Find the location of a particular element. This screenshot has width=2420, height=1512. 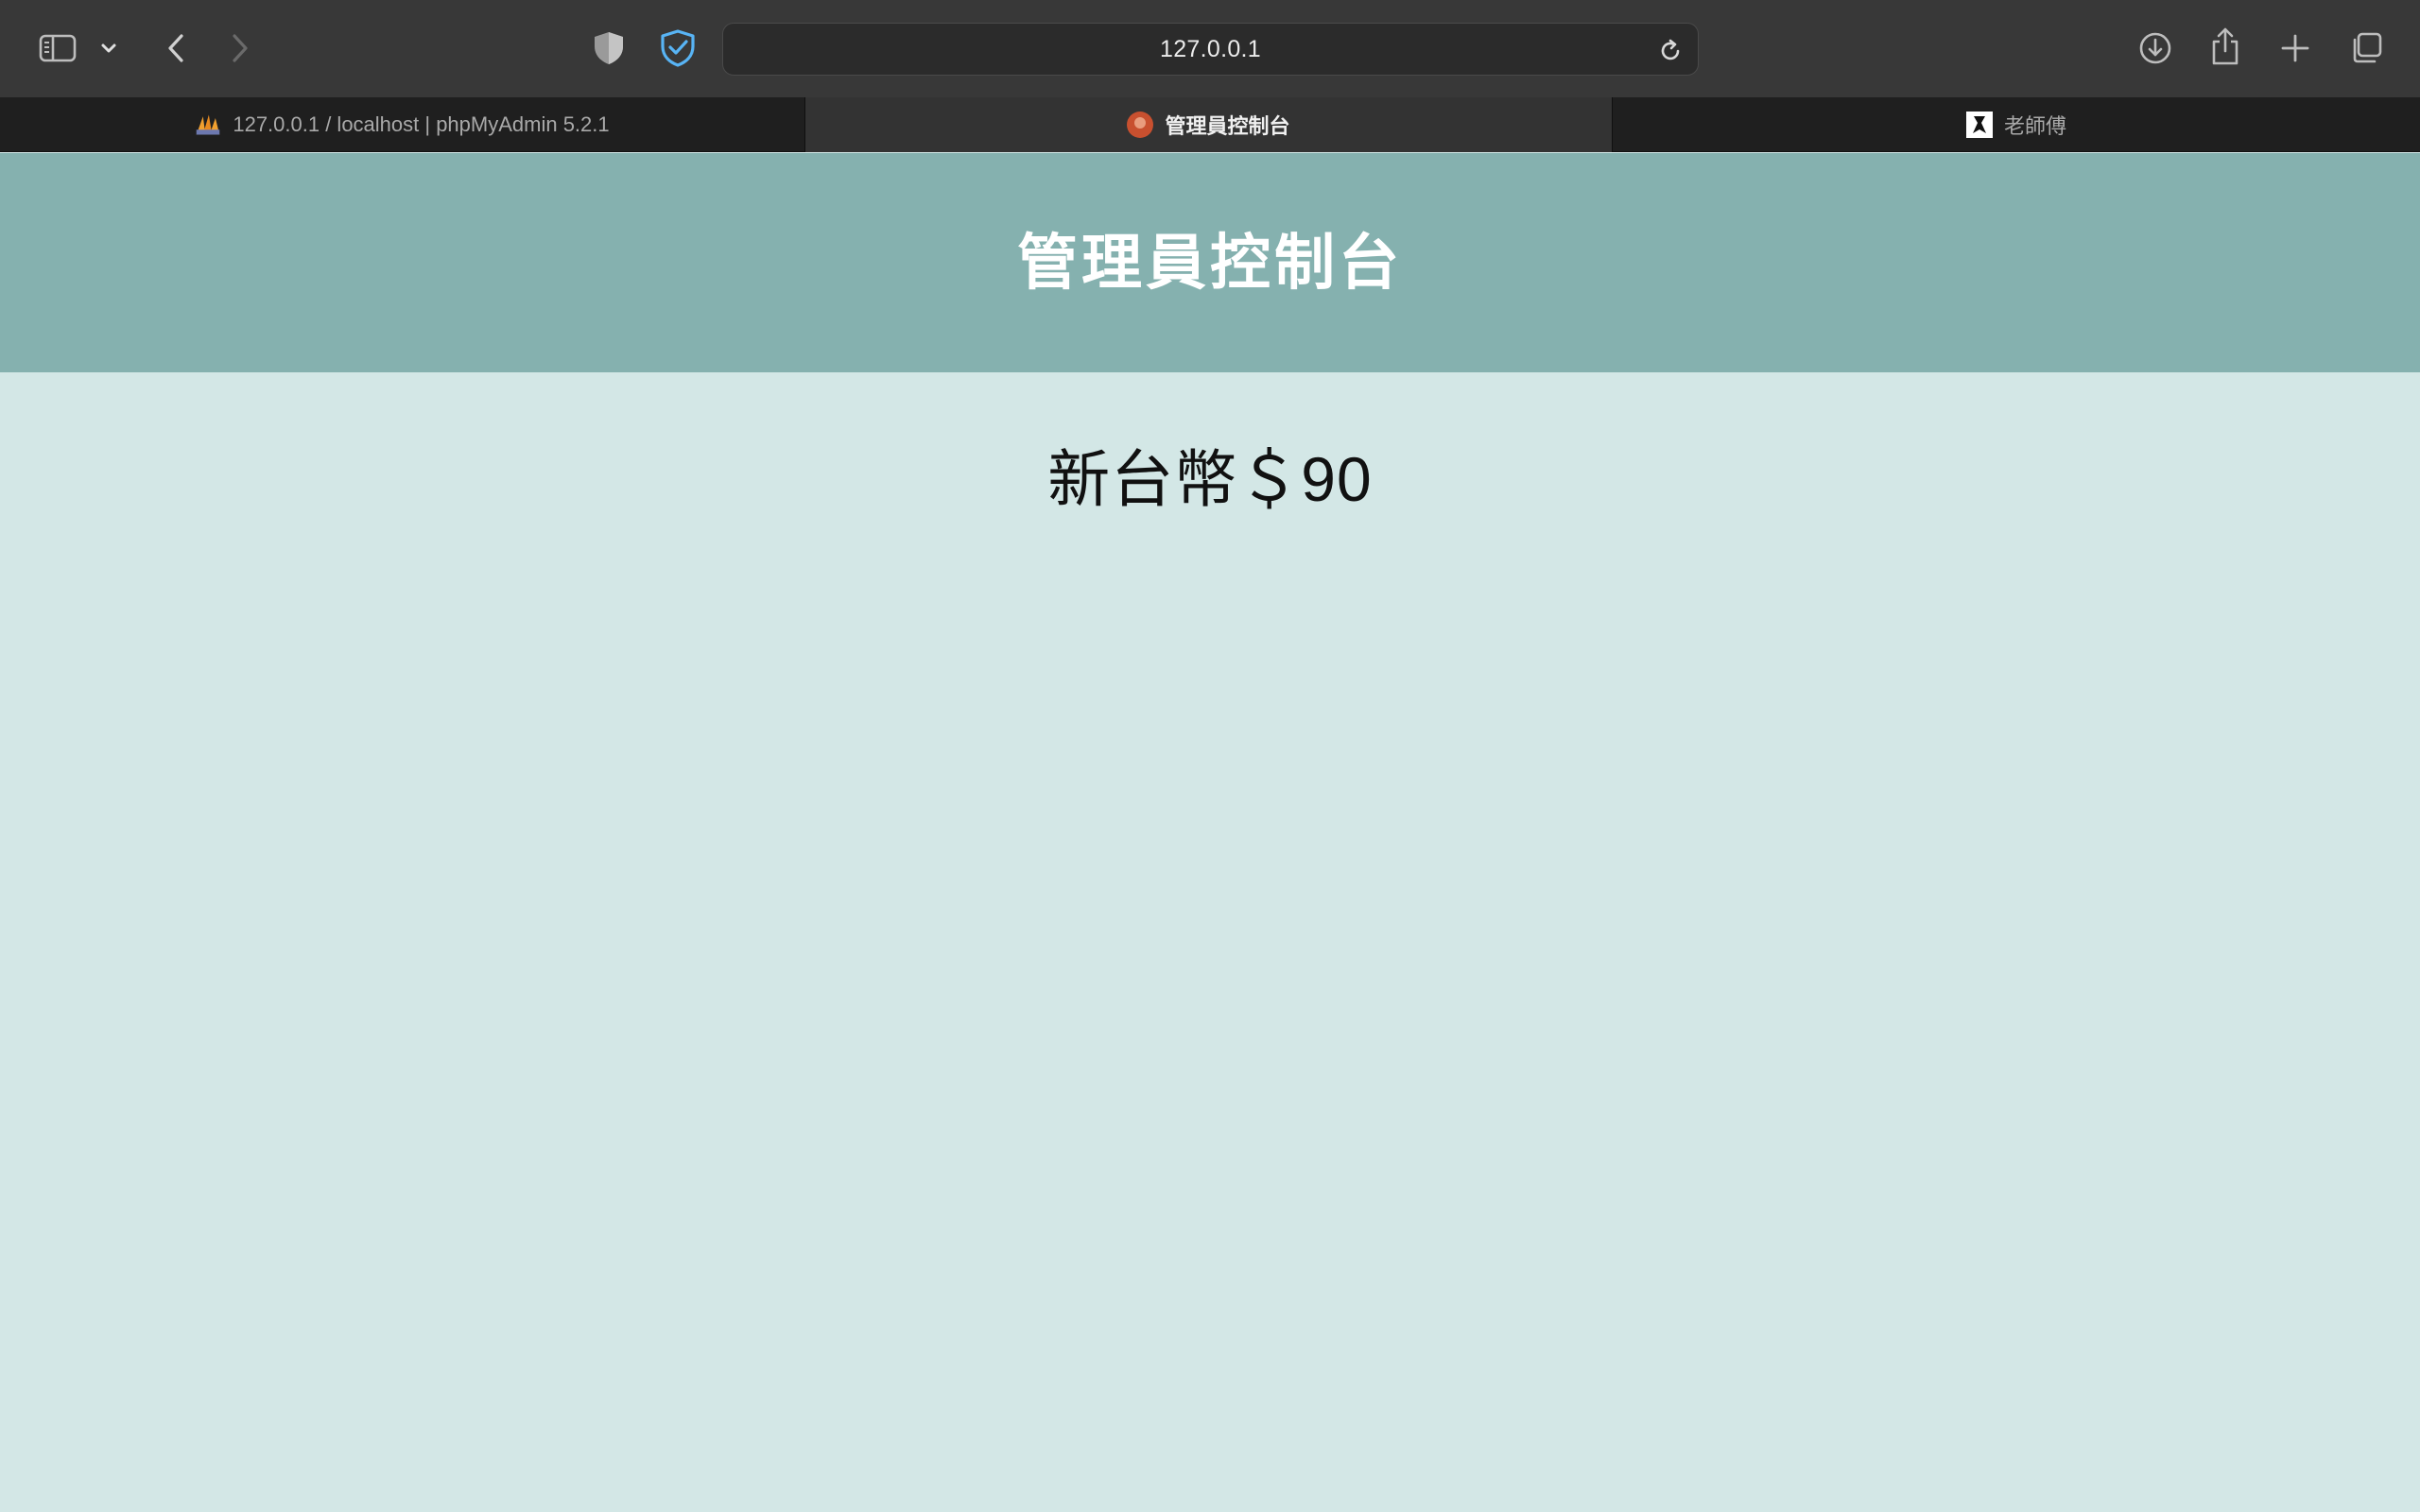

url-text: 127.0.0.1 is located at coordinates (1210, 49).